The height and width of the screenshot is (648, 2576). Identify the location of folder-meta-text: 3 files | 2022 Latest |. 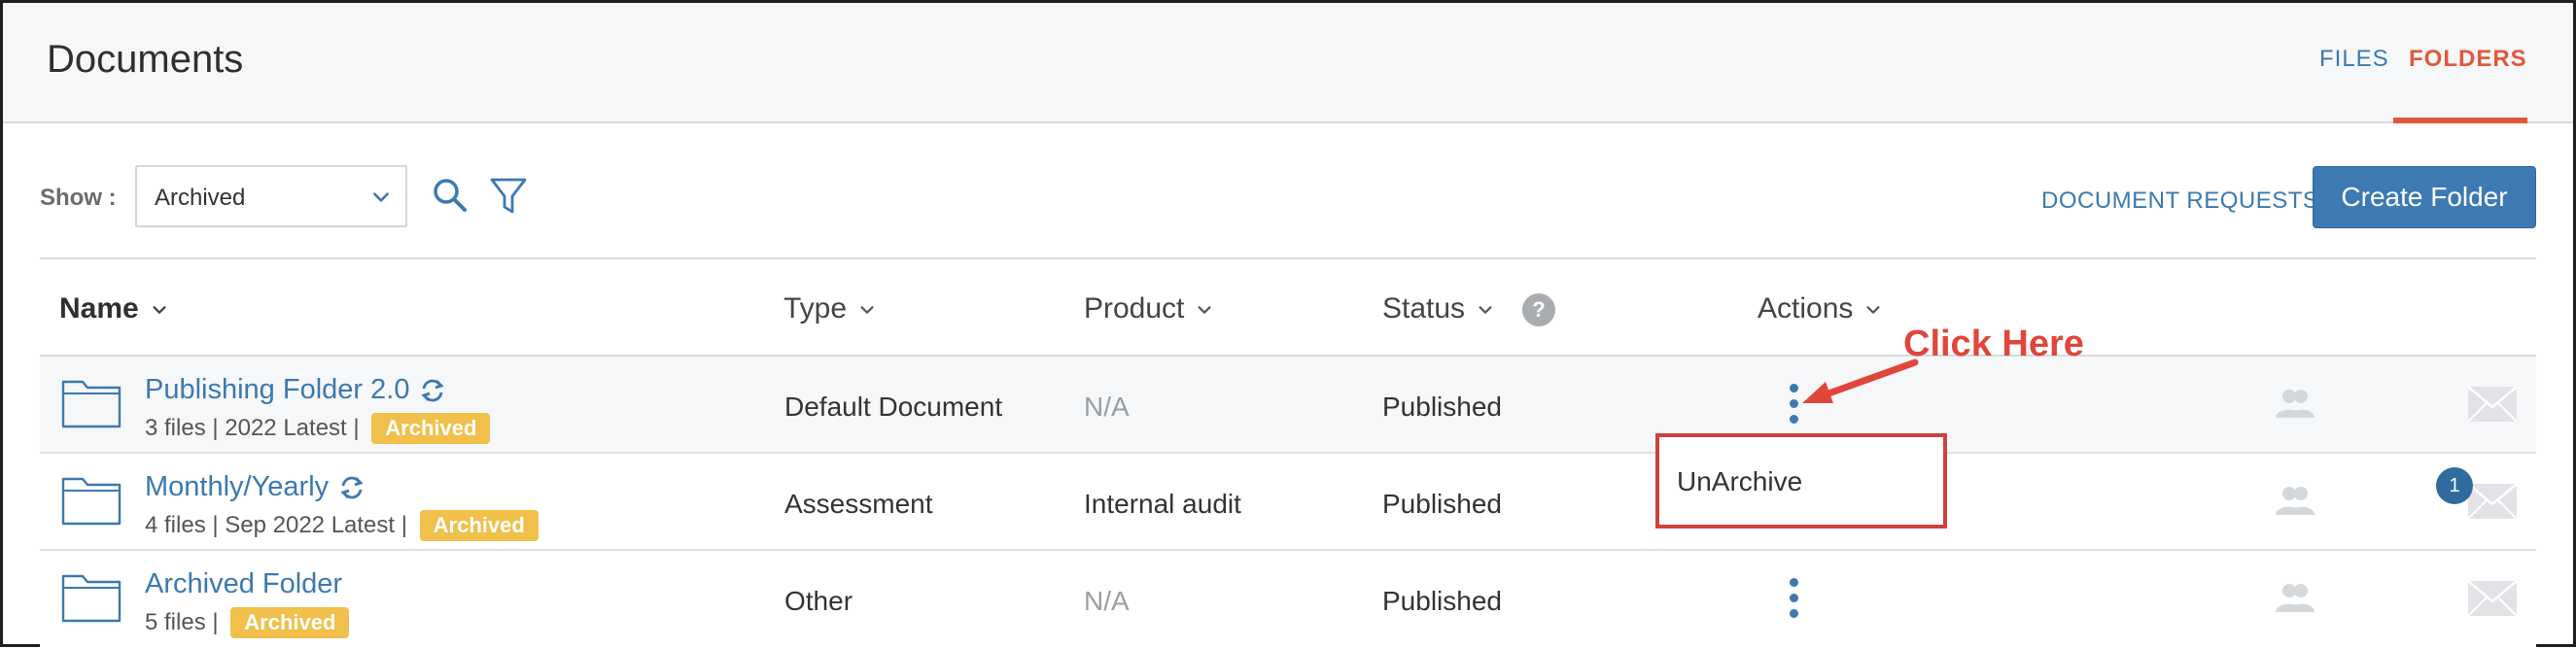
(252, 428).